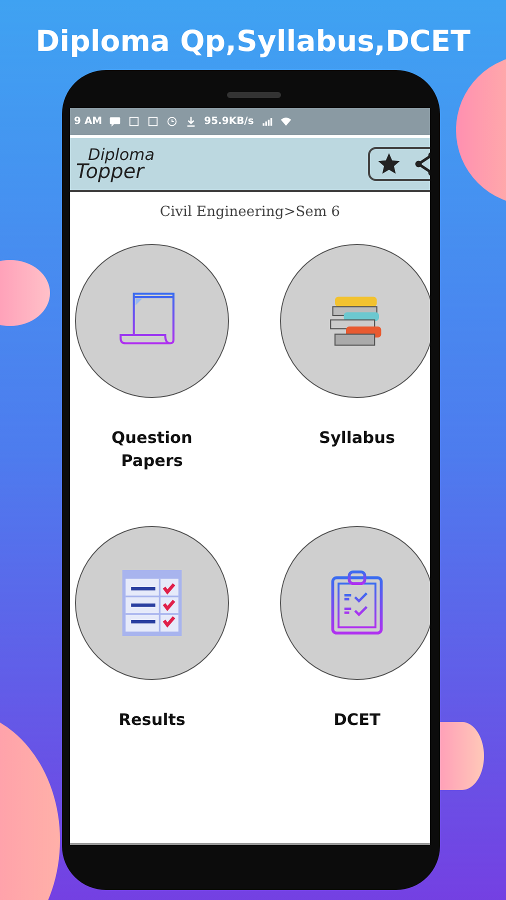  What do you see at coordinates (254, 95) in the screenshot?
I see `speaker-grille` at bounding box center [254, 95].